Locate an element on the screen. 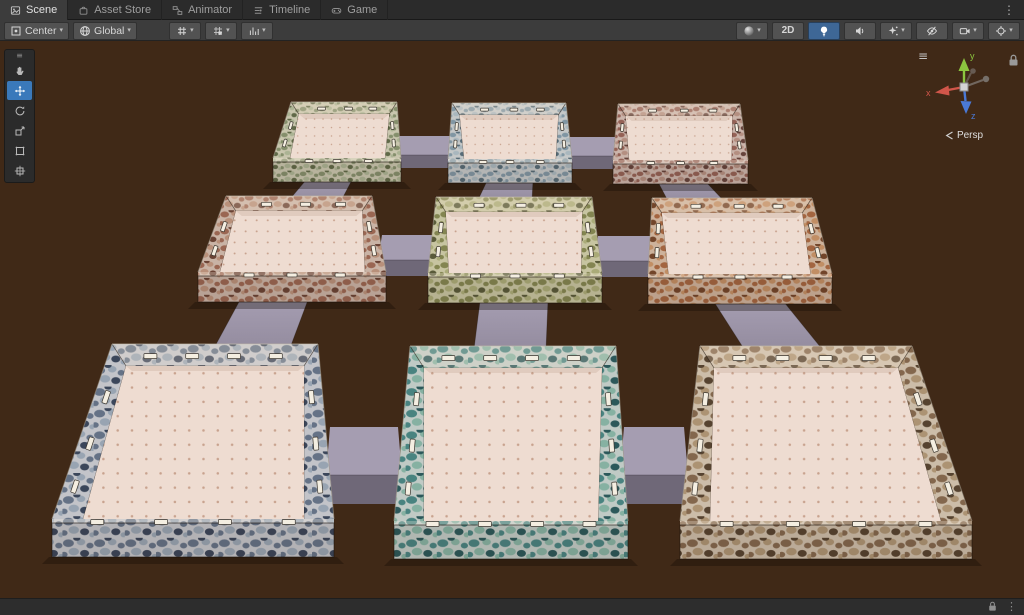 The height and width of the screenshot is (615, 1024). eye-hidden-icon is located at coordinates (932, 31).